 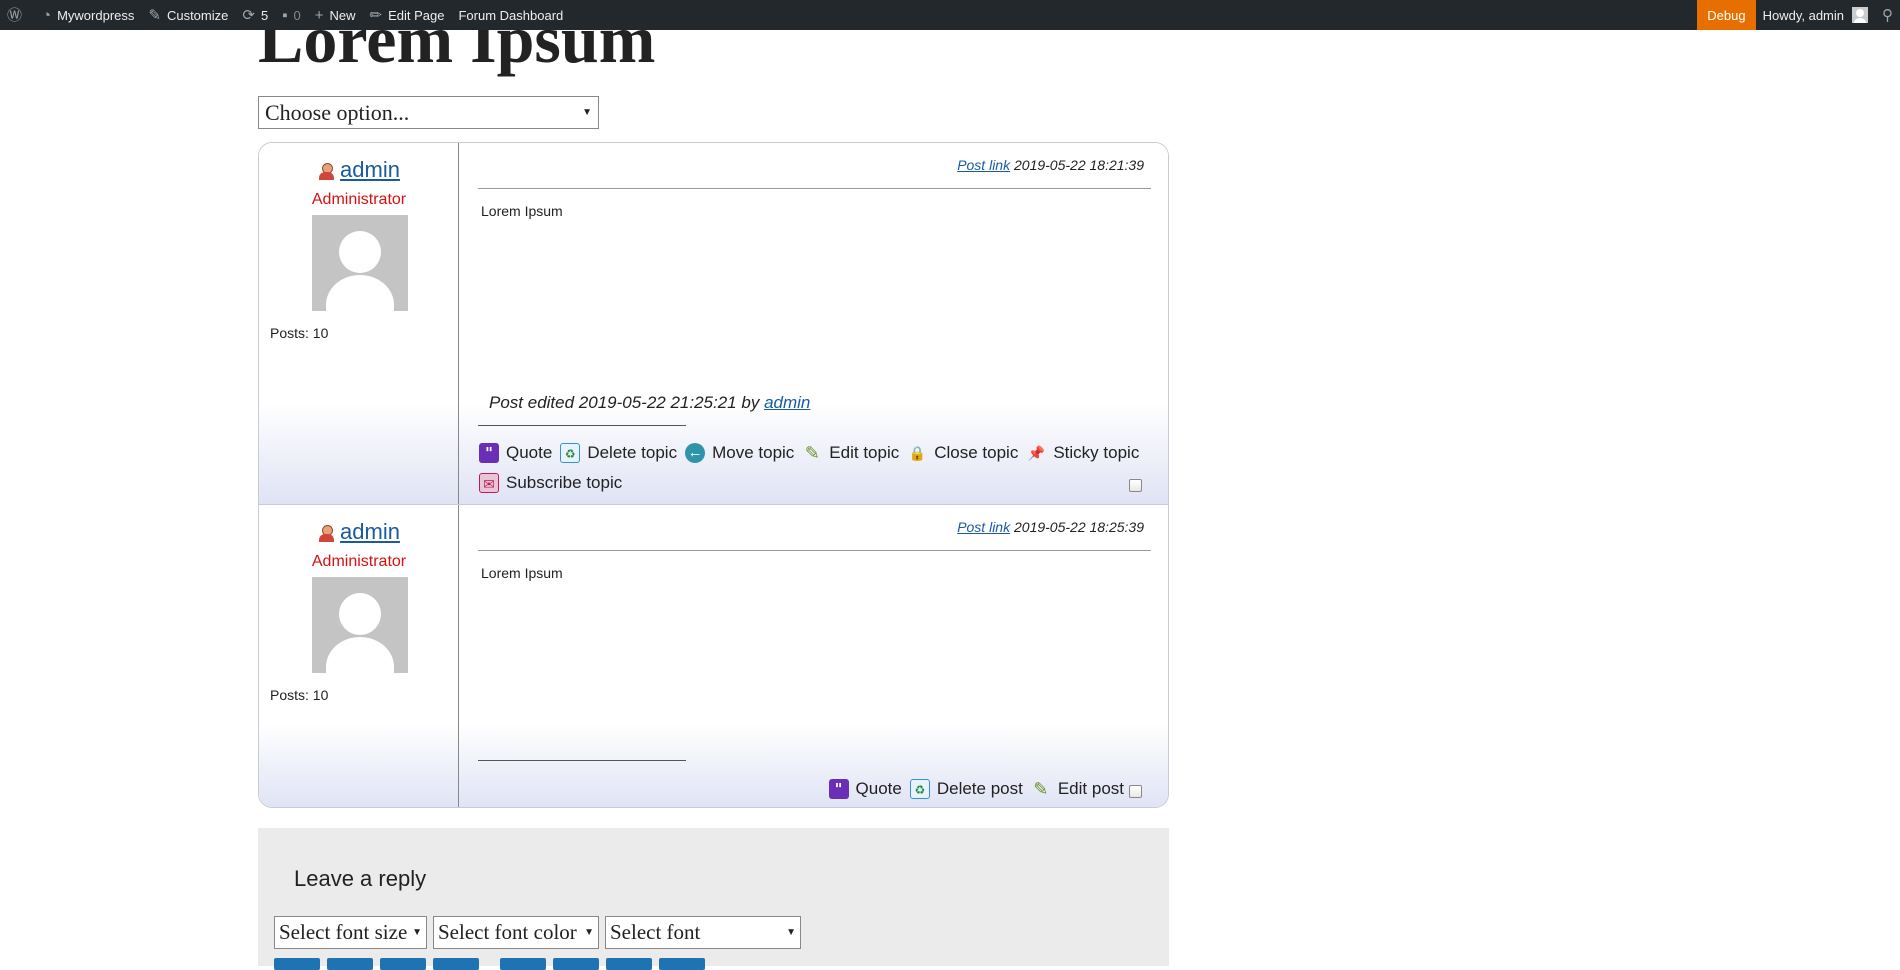 I want to click on comments-link: ▪ 0, so click(x=291, y=15).